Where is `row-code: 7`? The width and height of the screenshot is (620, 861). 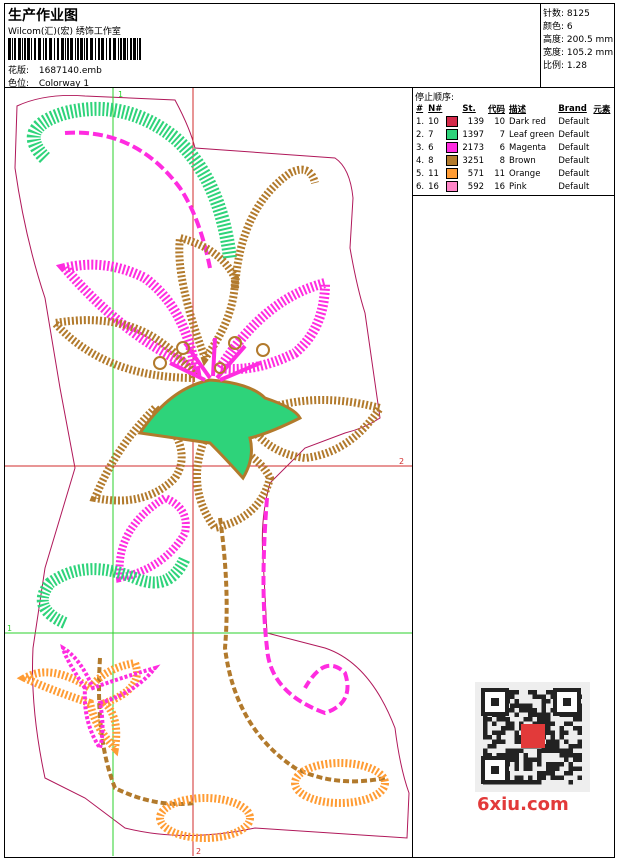
row-code: 7 is located at coordinates (502, 134).